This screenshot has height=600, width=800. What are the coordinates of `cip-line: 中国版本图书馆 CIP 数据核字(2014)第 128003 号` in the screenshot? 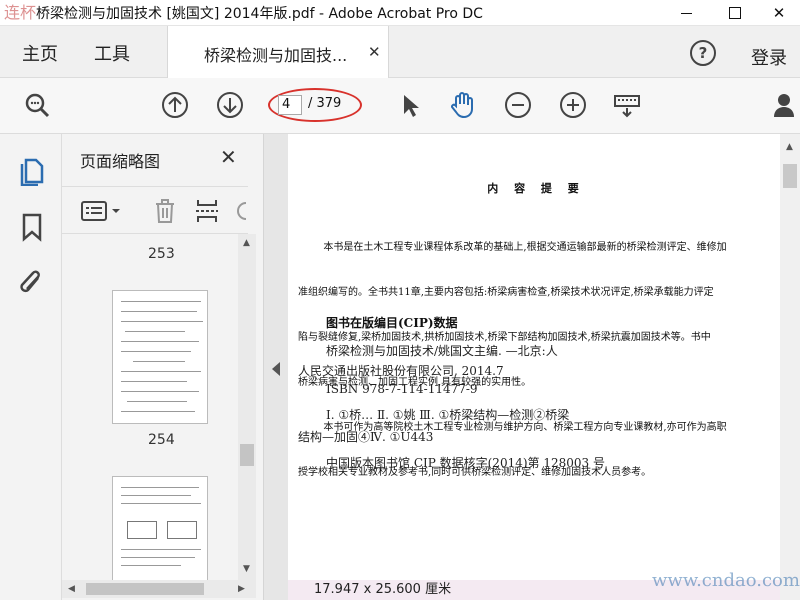 It's located at (465, 463).